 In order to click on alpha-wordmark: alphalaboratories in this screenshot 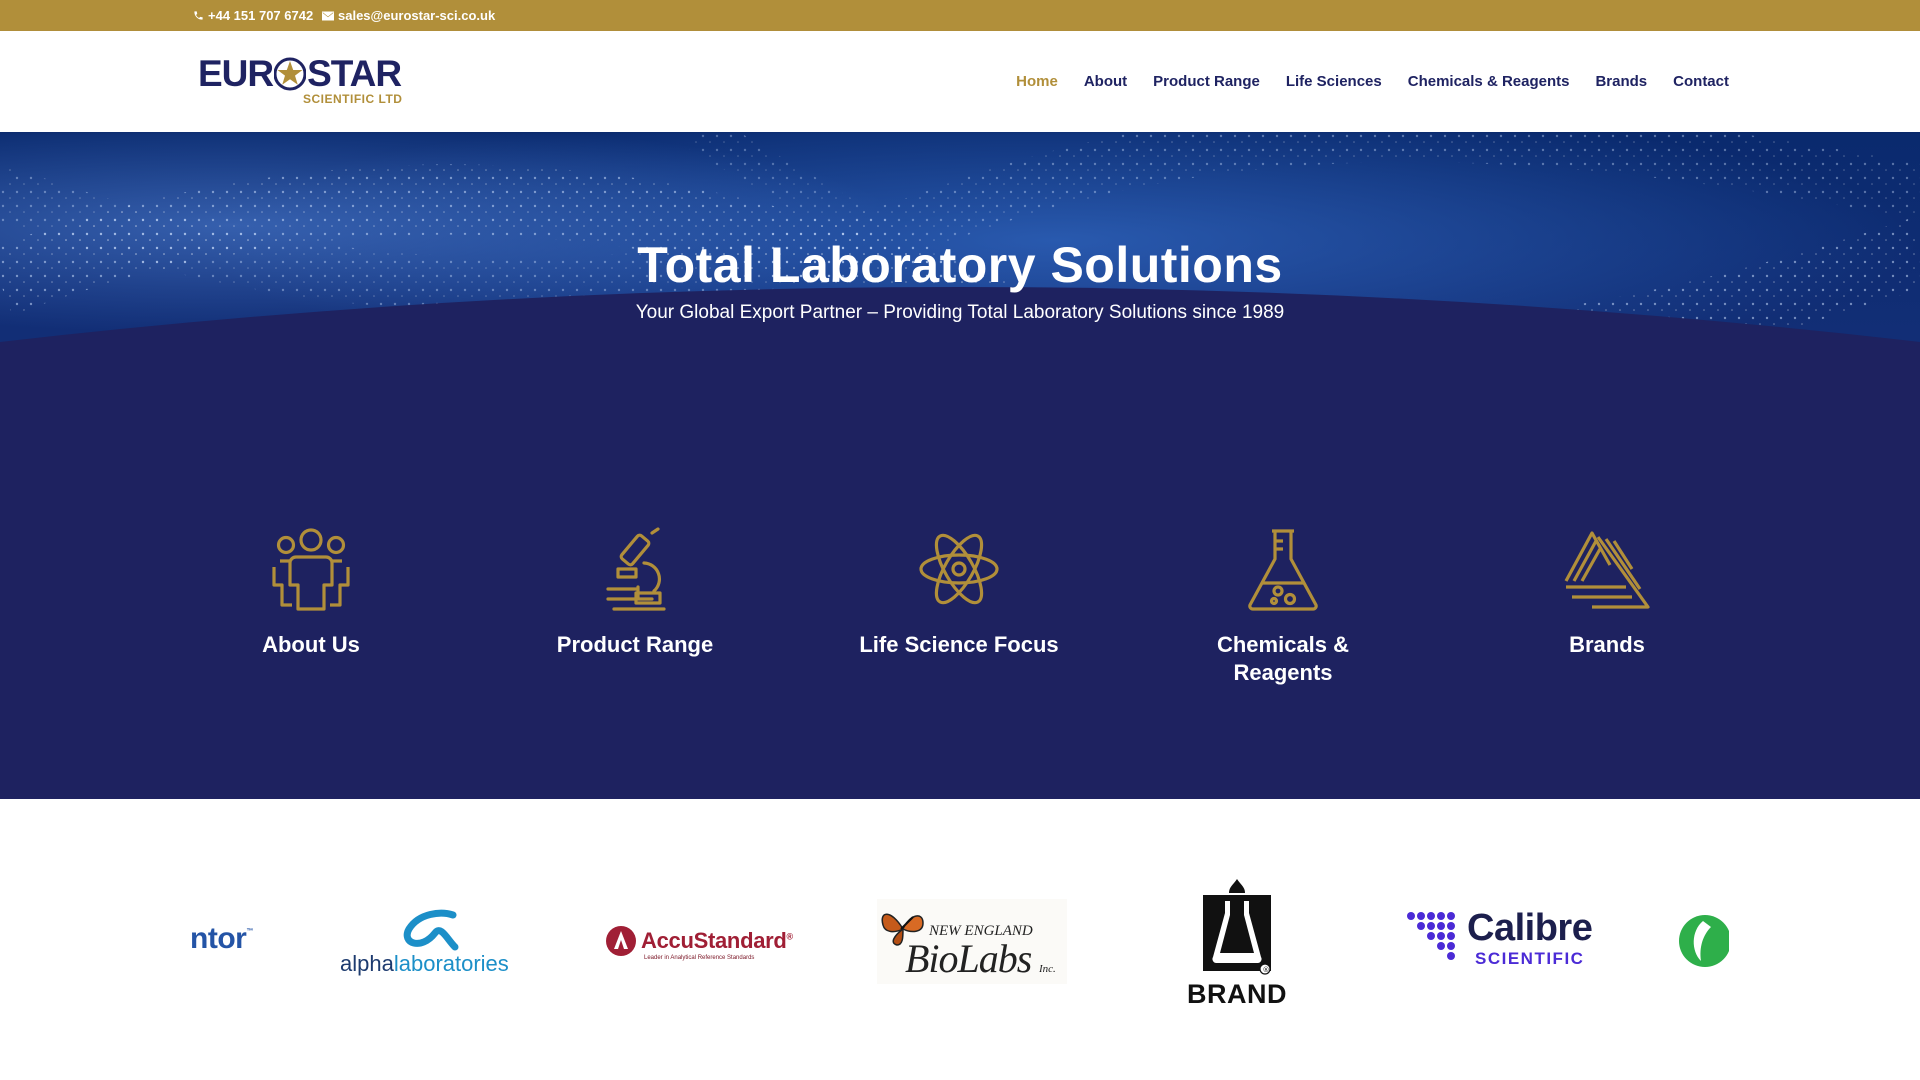, I will do `click(424, 964)`.